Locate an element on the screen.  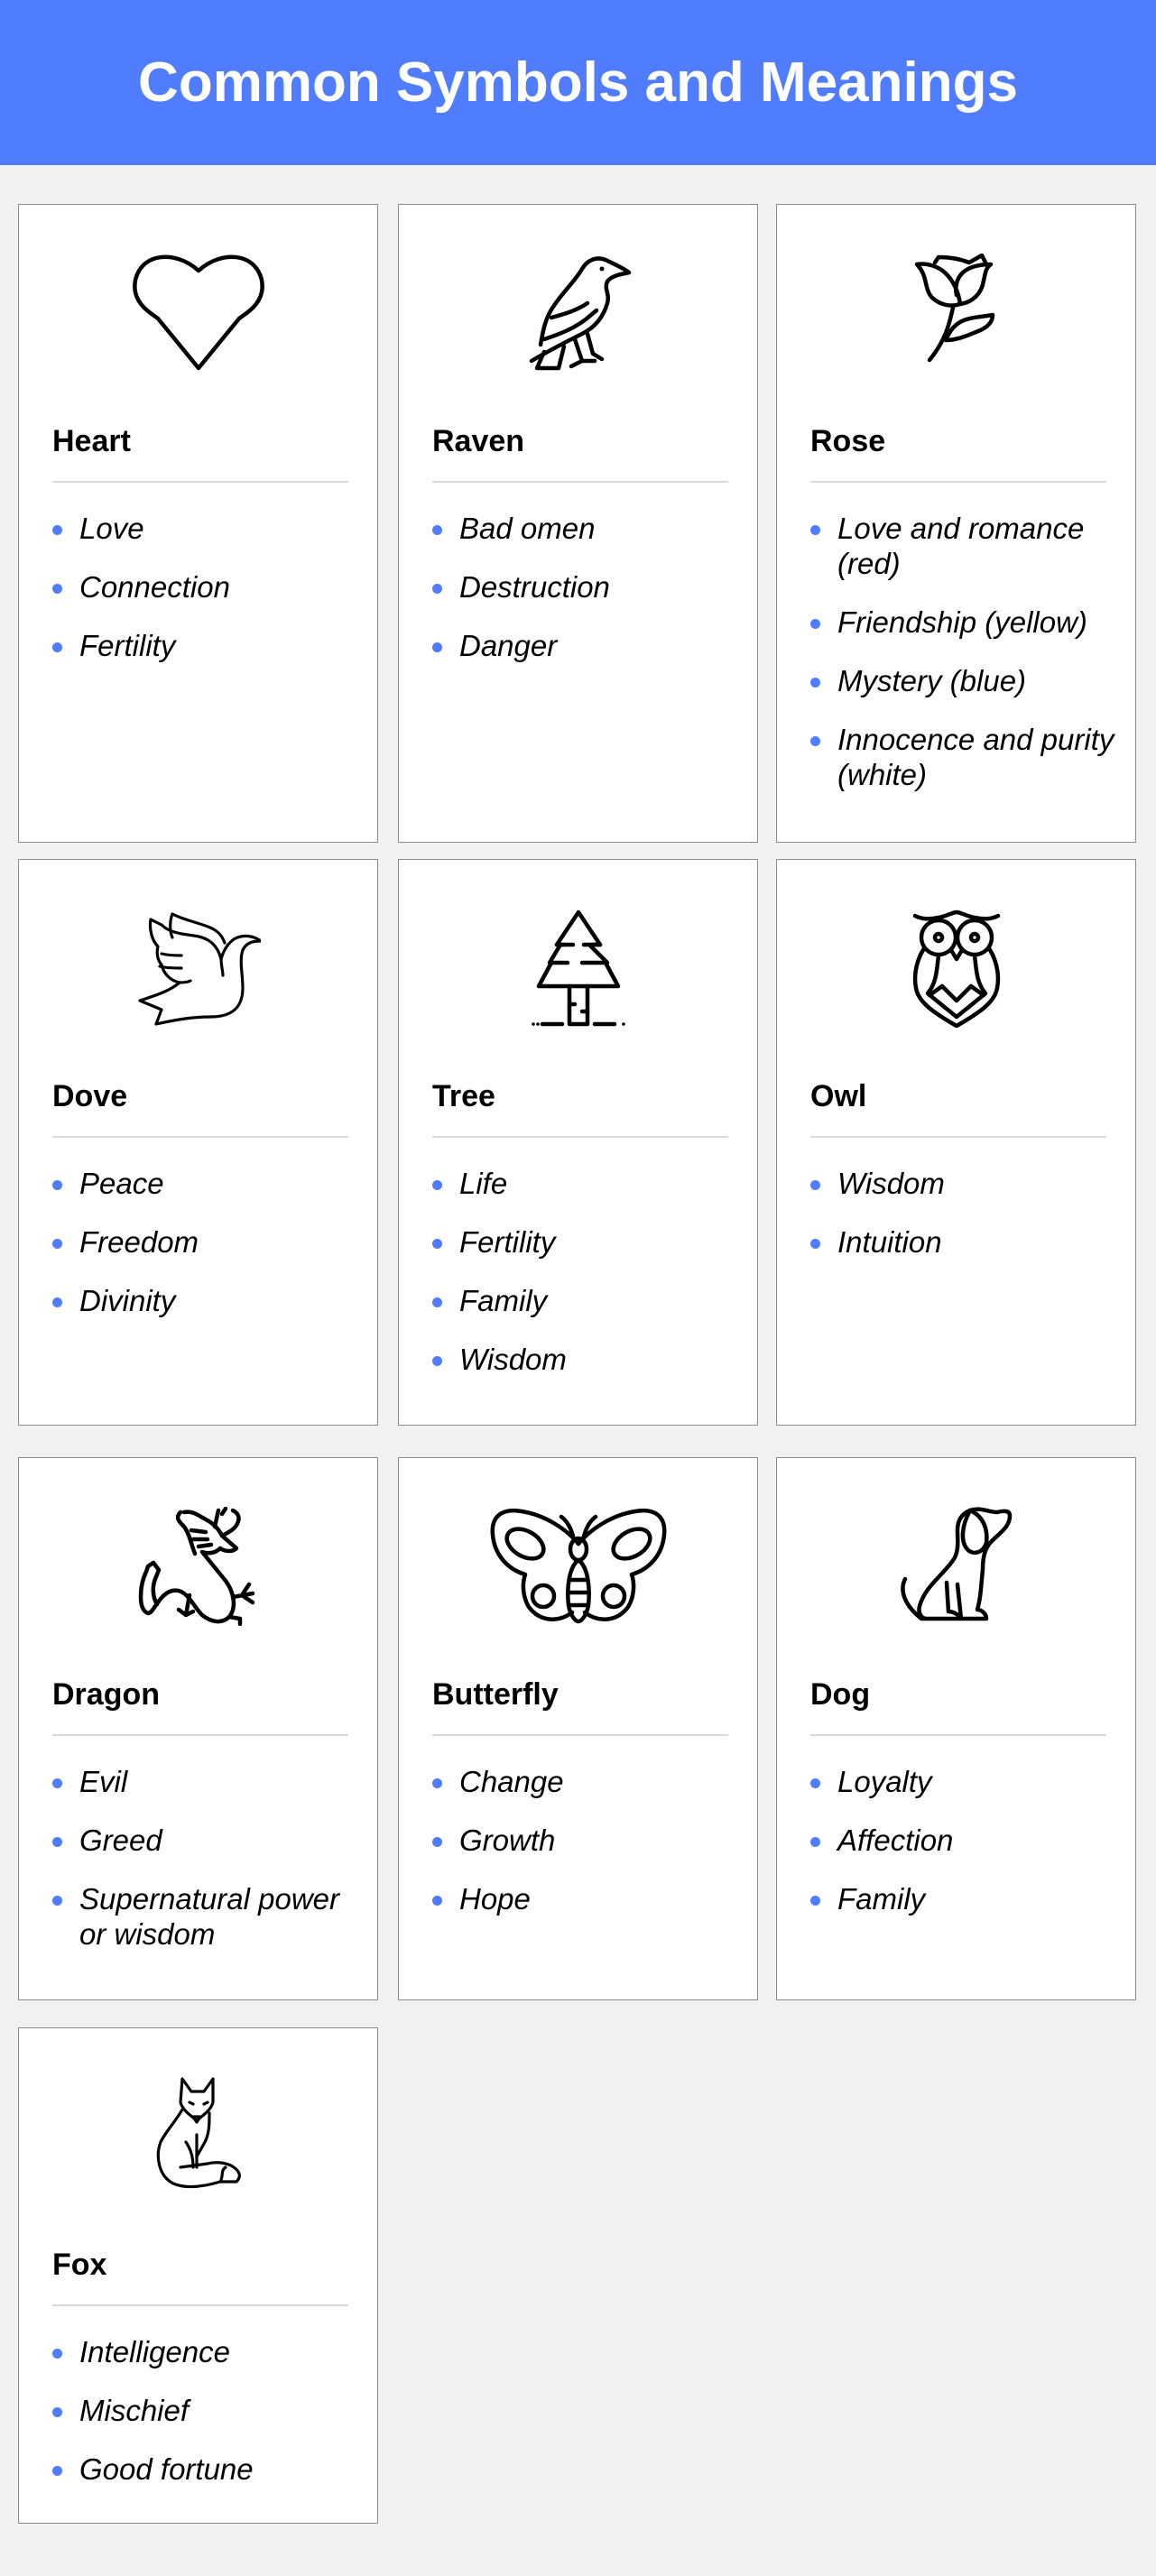
card-title: Dove is located at coordinates (90, 1096).